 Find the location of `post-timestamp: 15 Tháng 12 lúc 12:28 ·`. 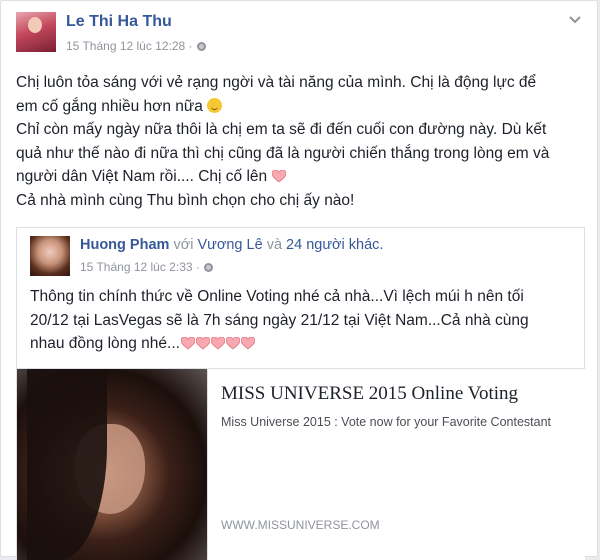

post-timestamp: 15 Tháng 12 lúc 12:28 · is located at coordinates (136, 46).